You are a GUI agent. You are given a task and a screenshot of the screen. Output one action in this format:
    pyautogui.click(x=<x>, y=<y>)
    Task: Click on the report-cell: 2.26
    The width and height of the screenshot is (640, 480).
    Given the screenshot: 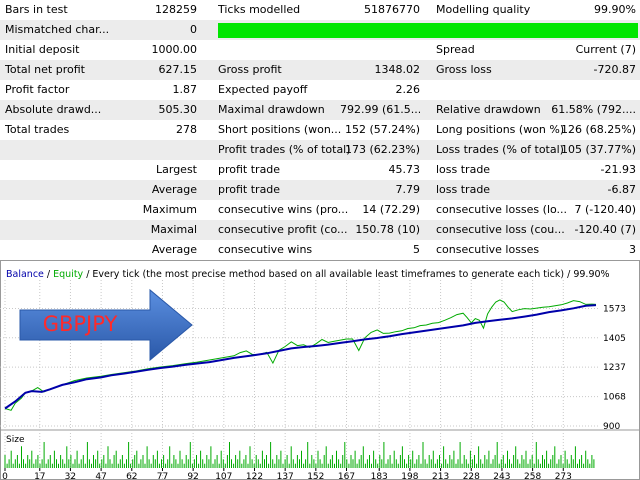 What is the action you would take?
    pyautogui.click(x=408, y=89)
    